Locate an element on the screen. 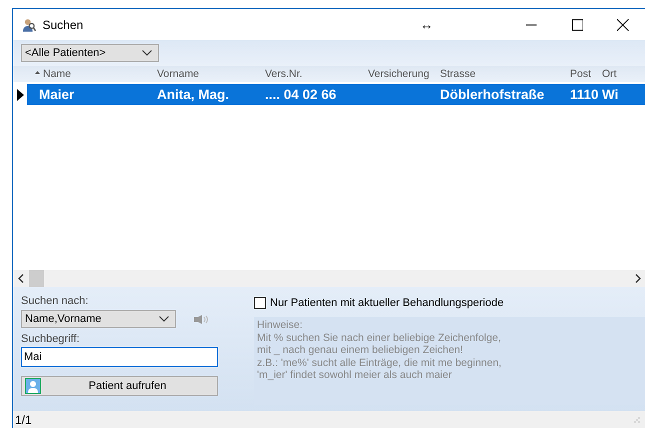  search-by-dropdown: Name,Vorname is located at coordinates (98, 319).